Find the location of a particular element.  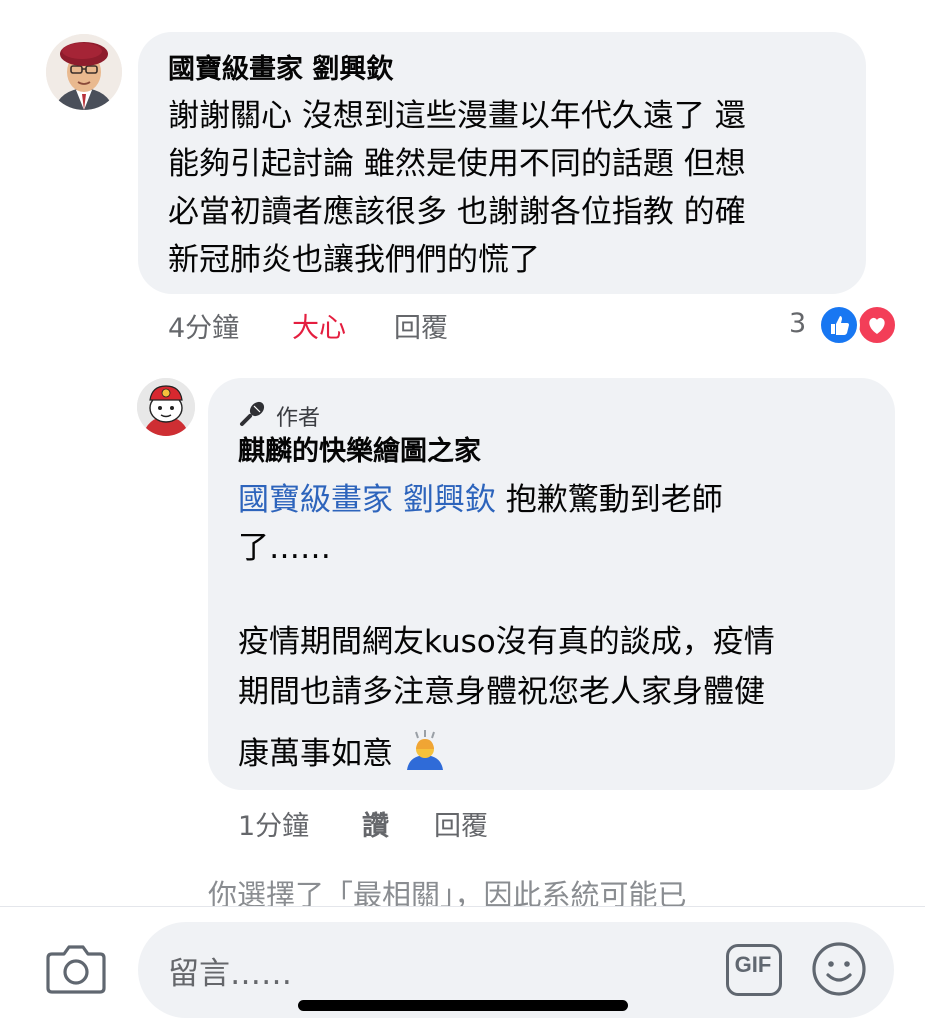

comment-text-line: 能夠引起討論 雖然是使用不同的話題 但想 is located at coordinates (457, 164).